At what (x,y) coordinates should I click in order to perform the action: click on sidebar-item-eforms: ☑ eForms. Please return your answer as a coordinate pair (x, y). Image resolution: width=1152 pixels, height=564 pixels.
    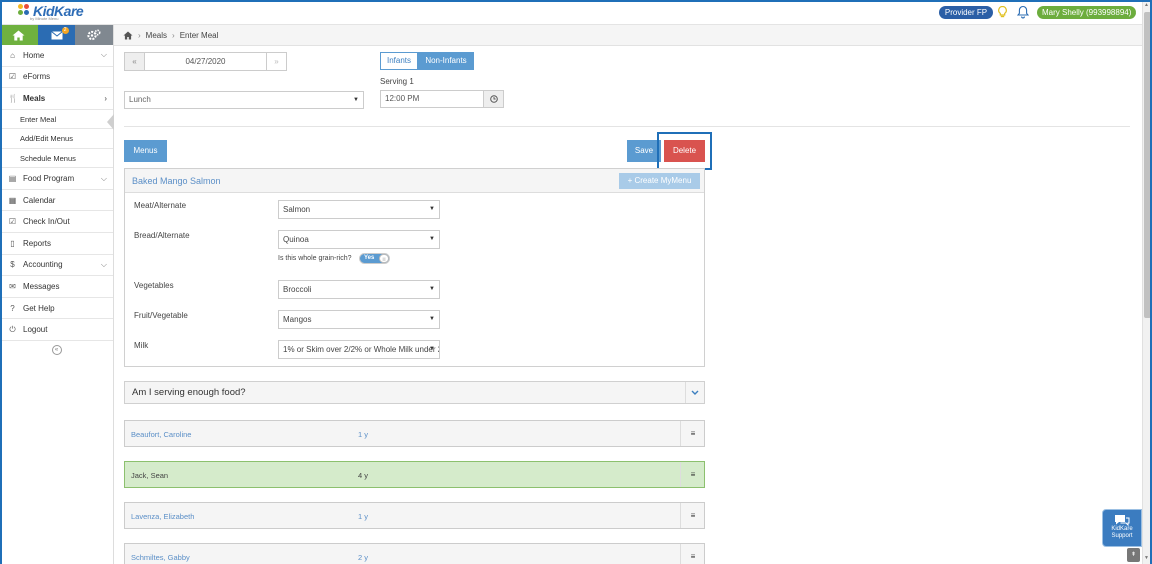
    Looking at the image, I should click on (56, 78).